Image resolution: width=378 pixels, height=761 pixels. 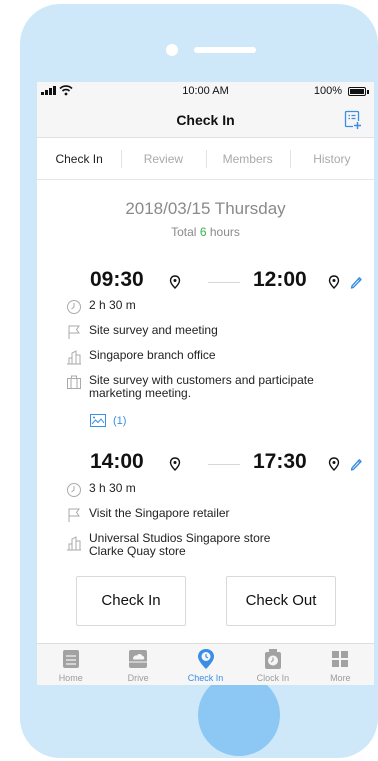 What do you see at coordinates (117, 279) in the screenshot?
I see `start-time: 09:30` at bounding box center [117, 279].